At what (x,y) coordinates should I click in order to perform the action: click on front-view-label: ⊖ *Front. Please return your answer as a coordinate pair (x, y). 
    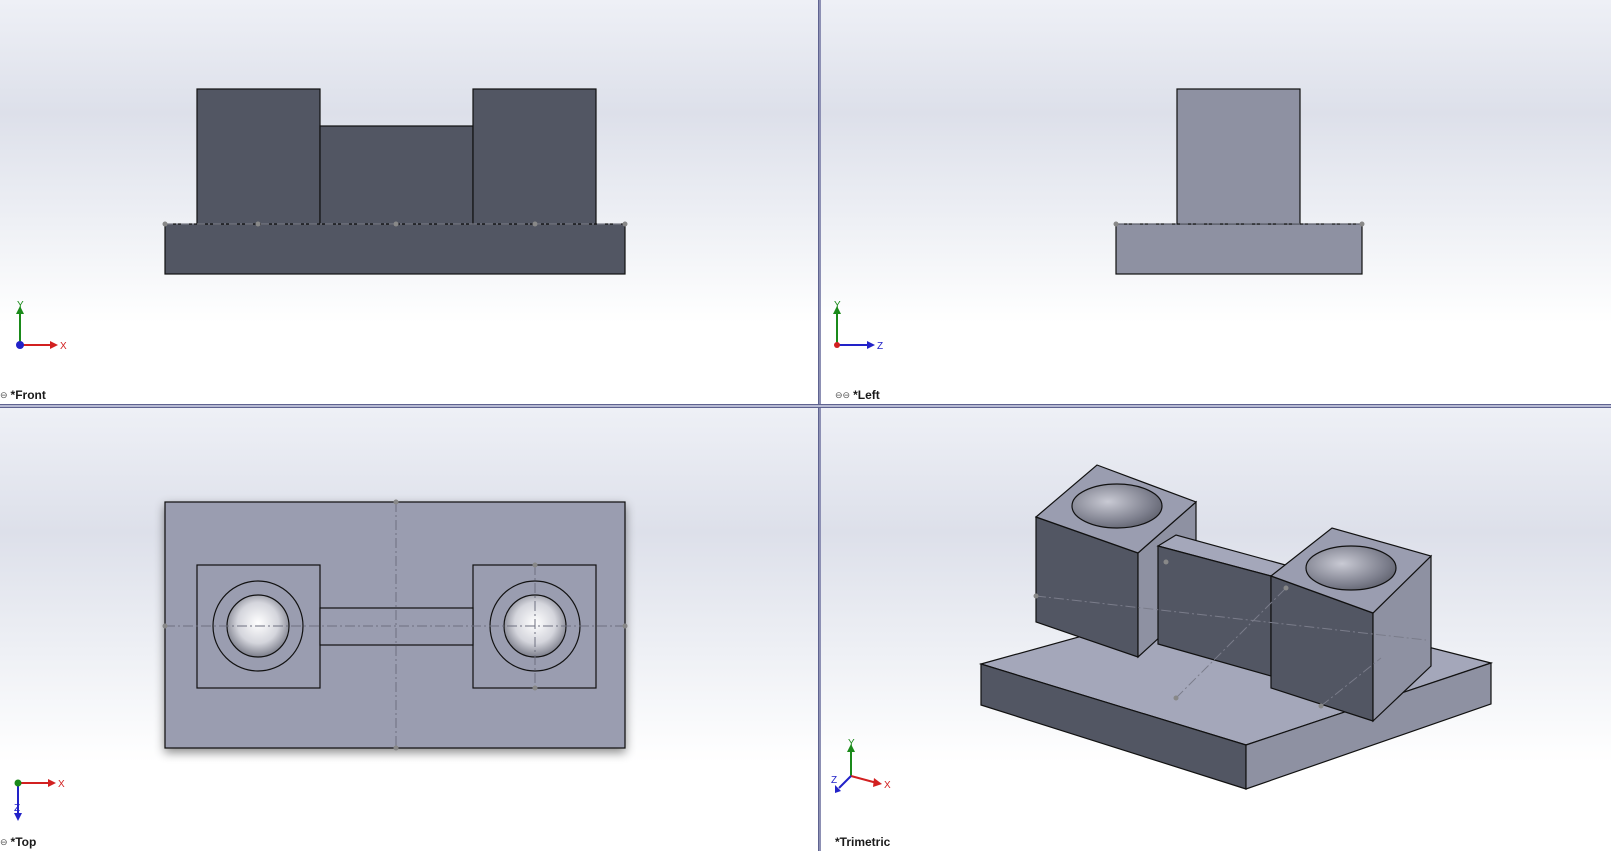
    Looking at the image, I should click on (23, 395).